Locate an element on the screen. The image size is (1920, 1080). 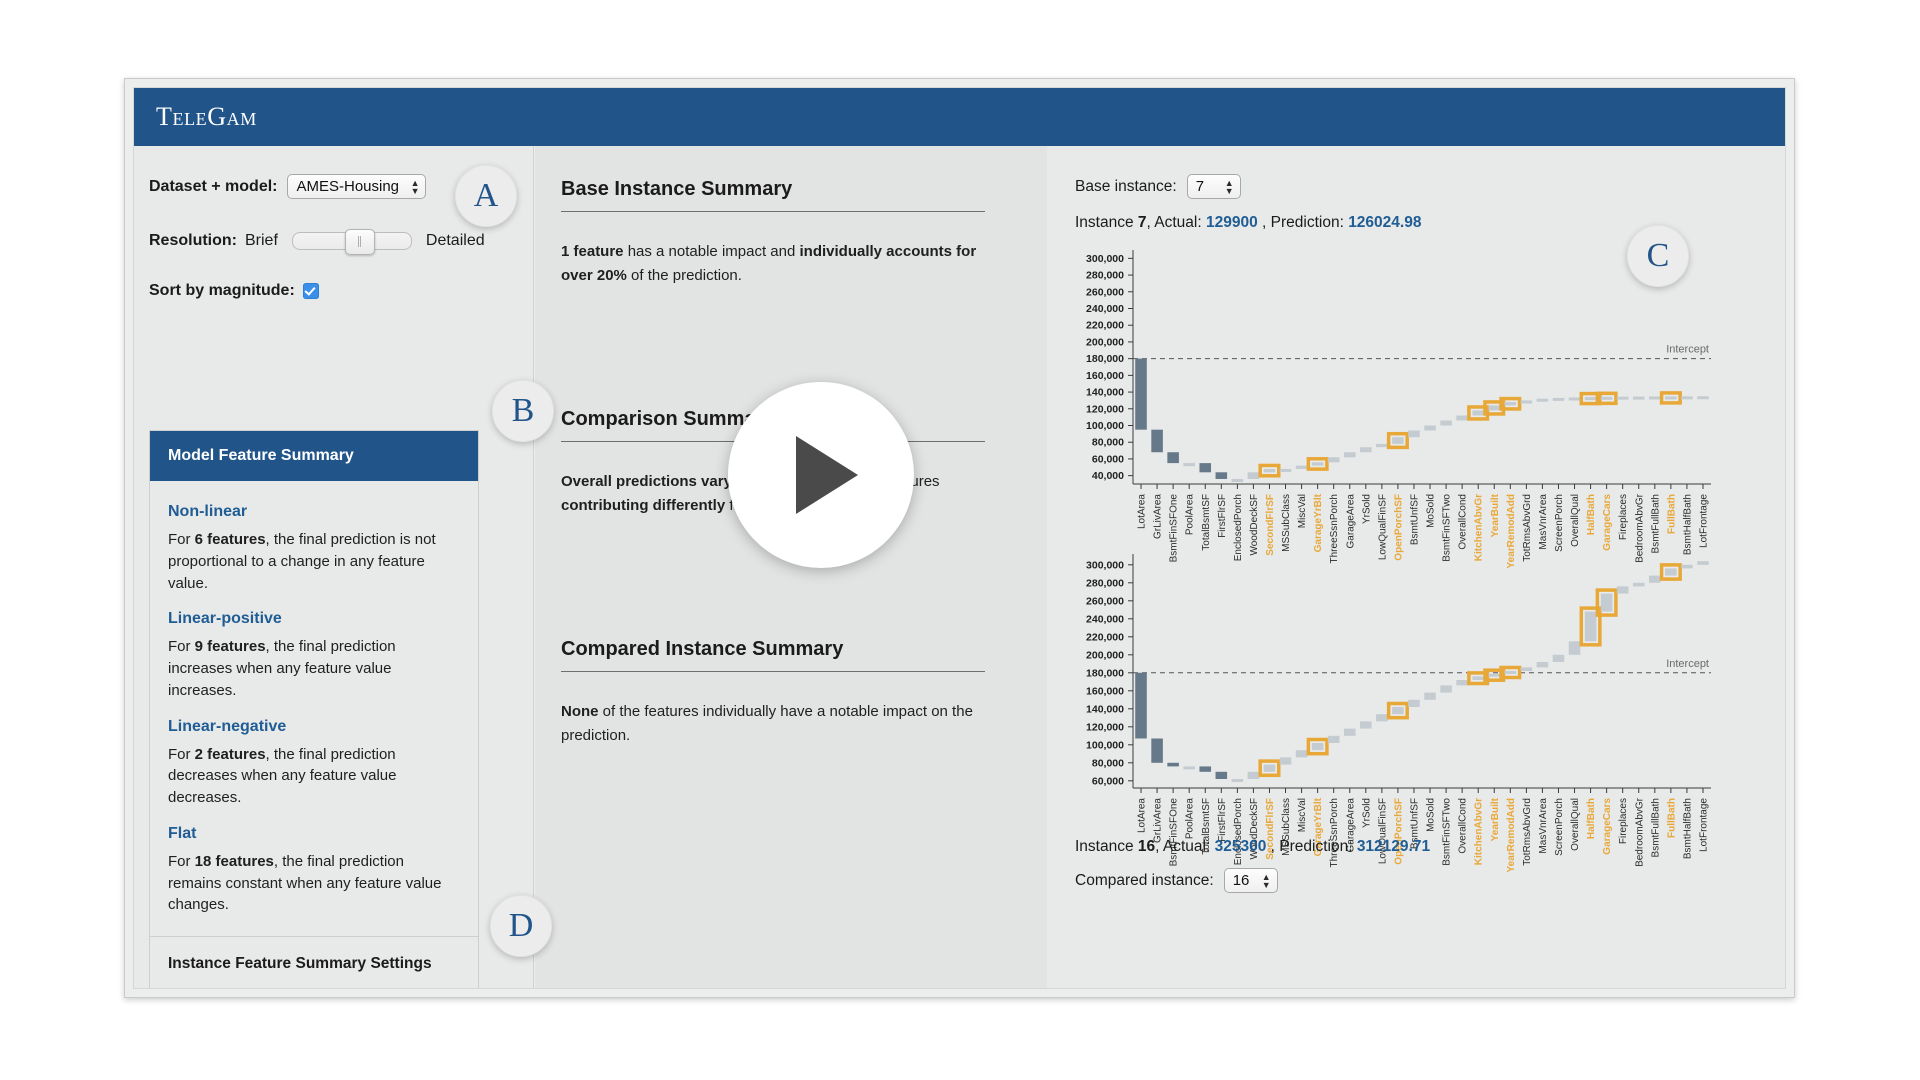
dataset-model-select: AMES-Housing is located at coordinates (357, 186).